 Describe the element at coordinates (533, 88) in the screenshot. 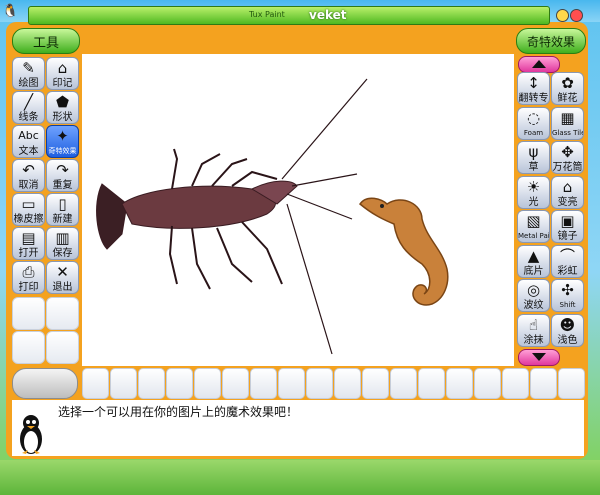

I see `tool-flip: ↕ 翻转专` at that location.